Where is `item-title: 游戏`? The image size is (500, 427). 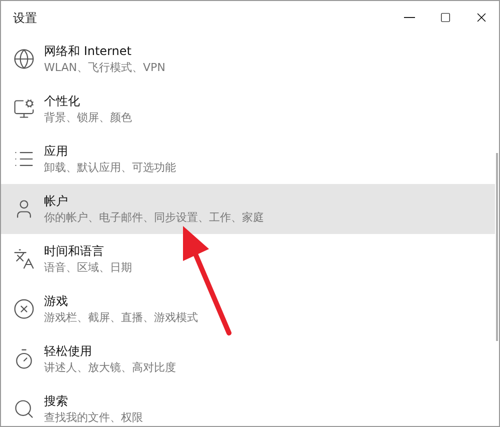 item-title: 游戏 is located at coordinates (56, 301).